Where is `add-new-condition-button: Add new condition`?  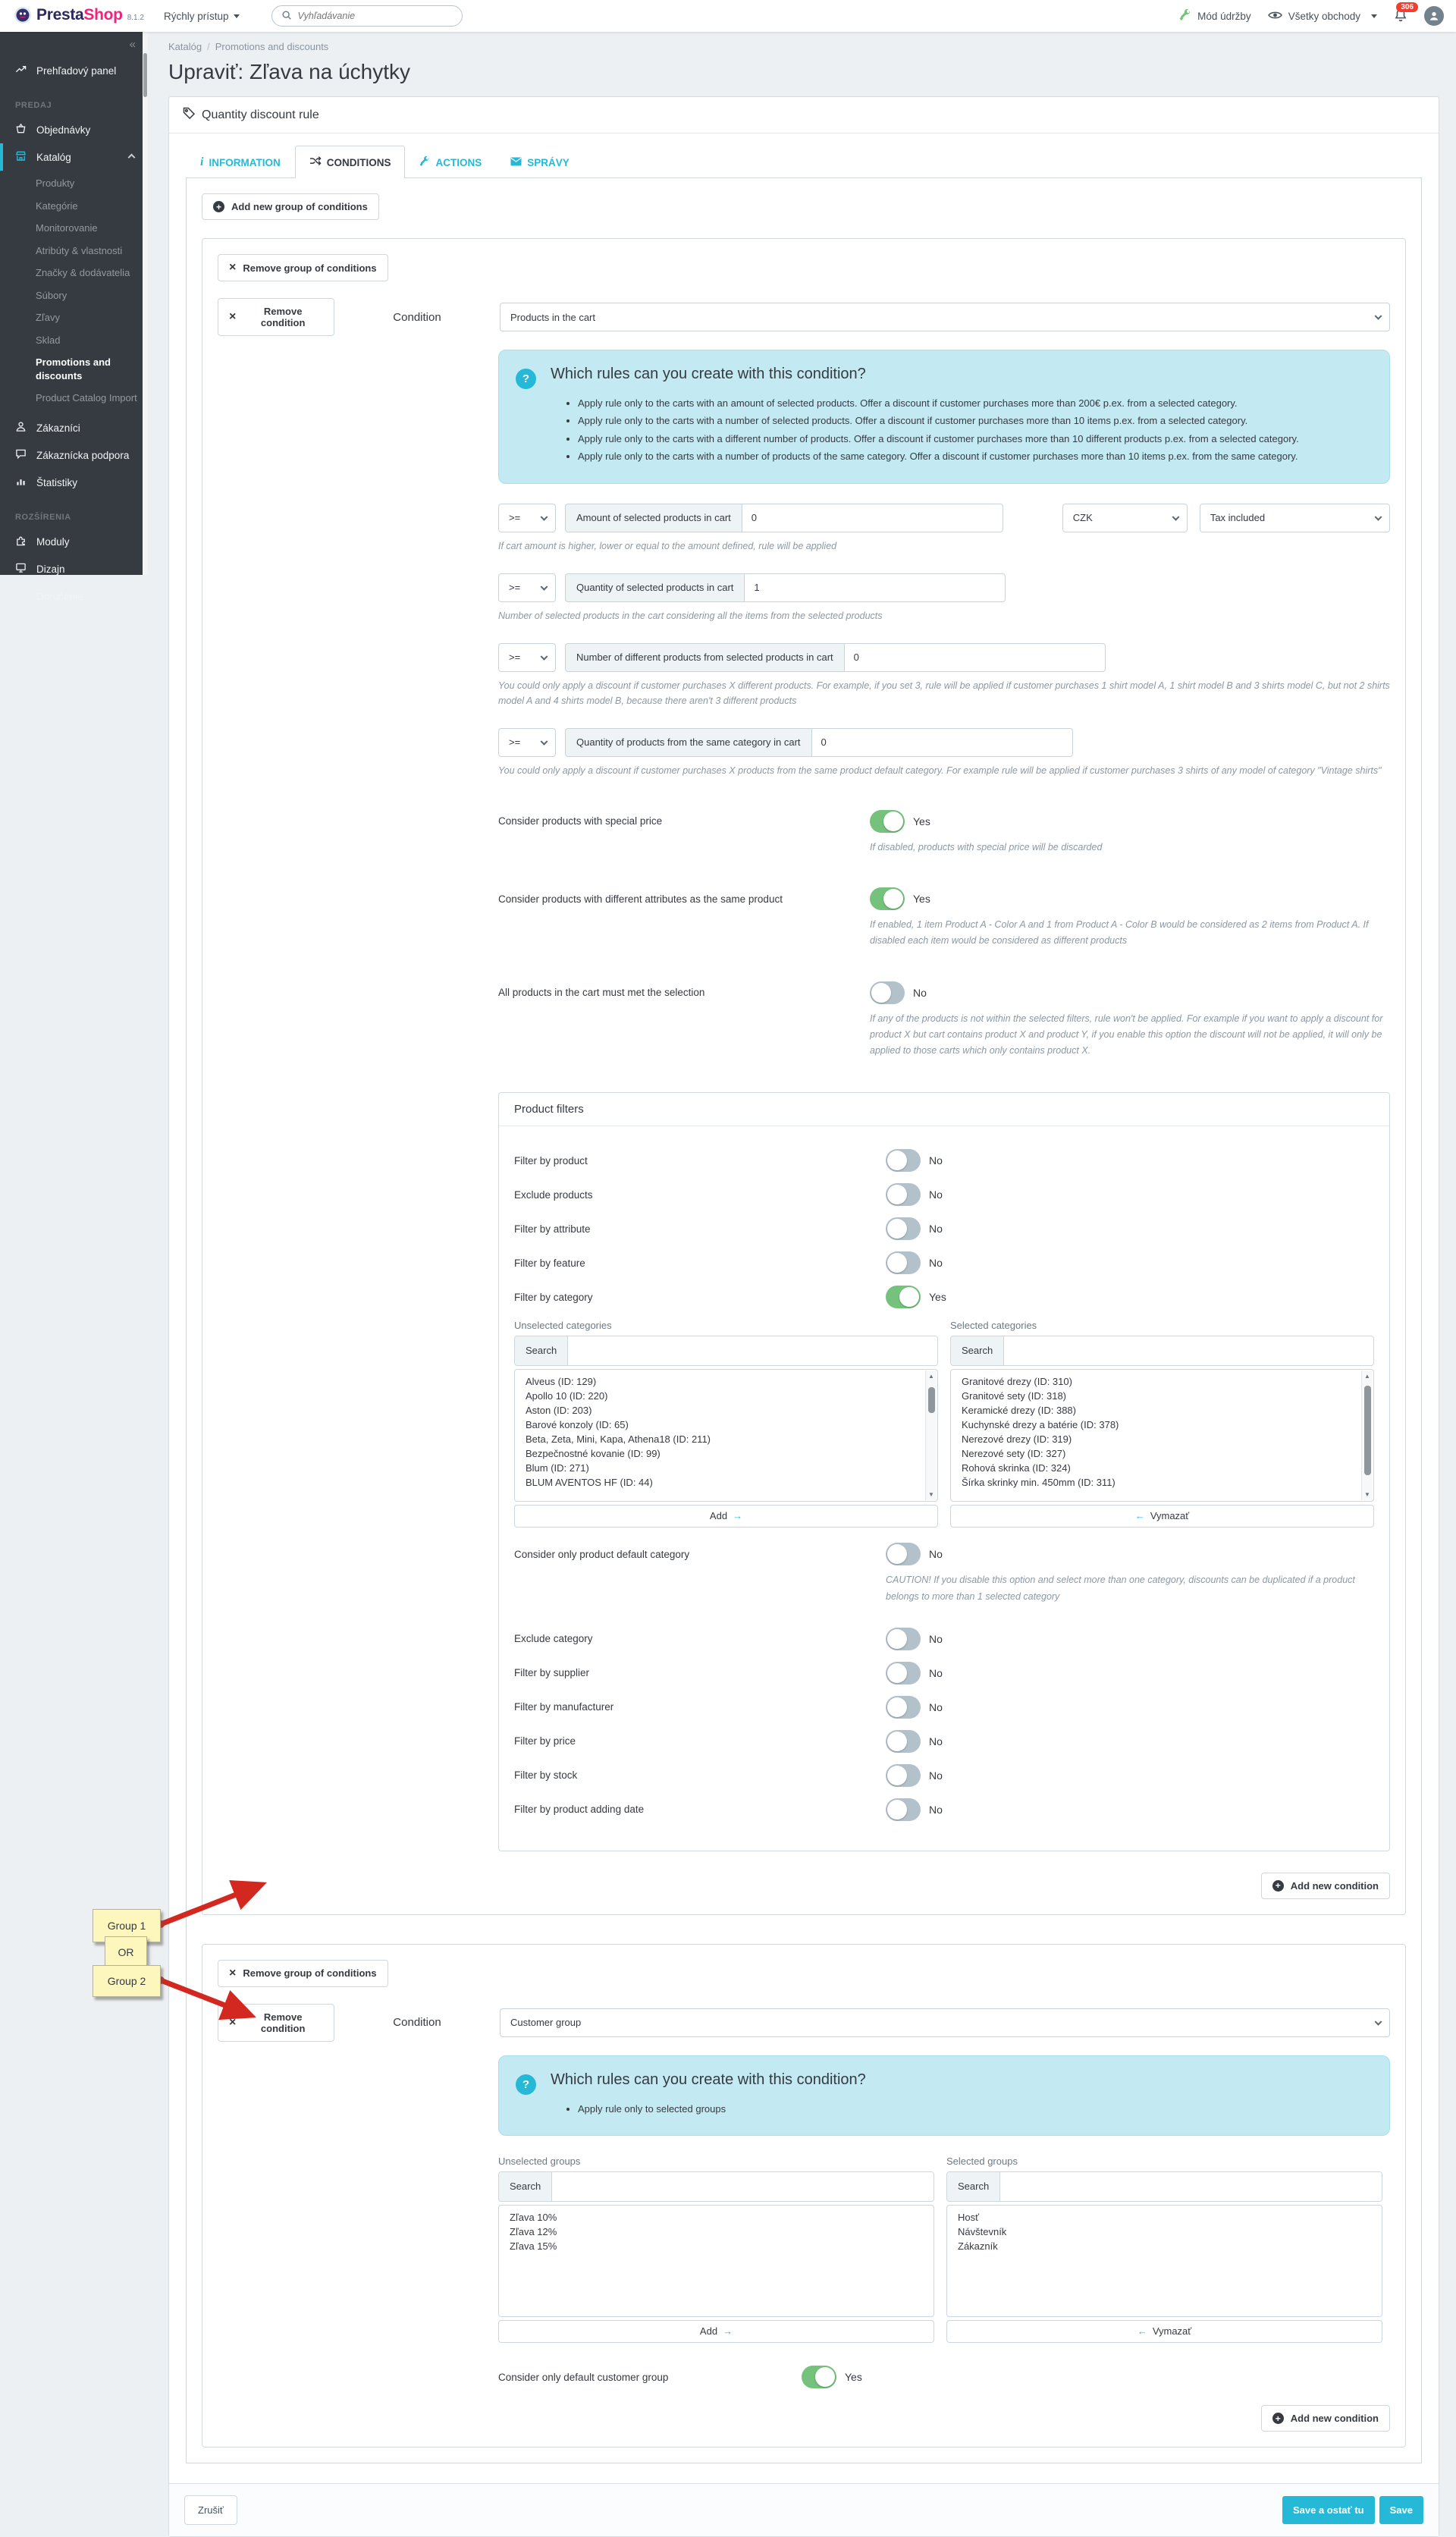 add-new-condition-button: Add new condition is located at coordinates (1325, 1885).